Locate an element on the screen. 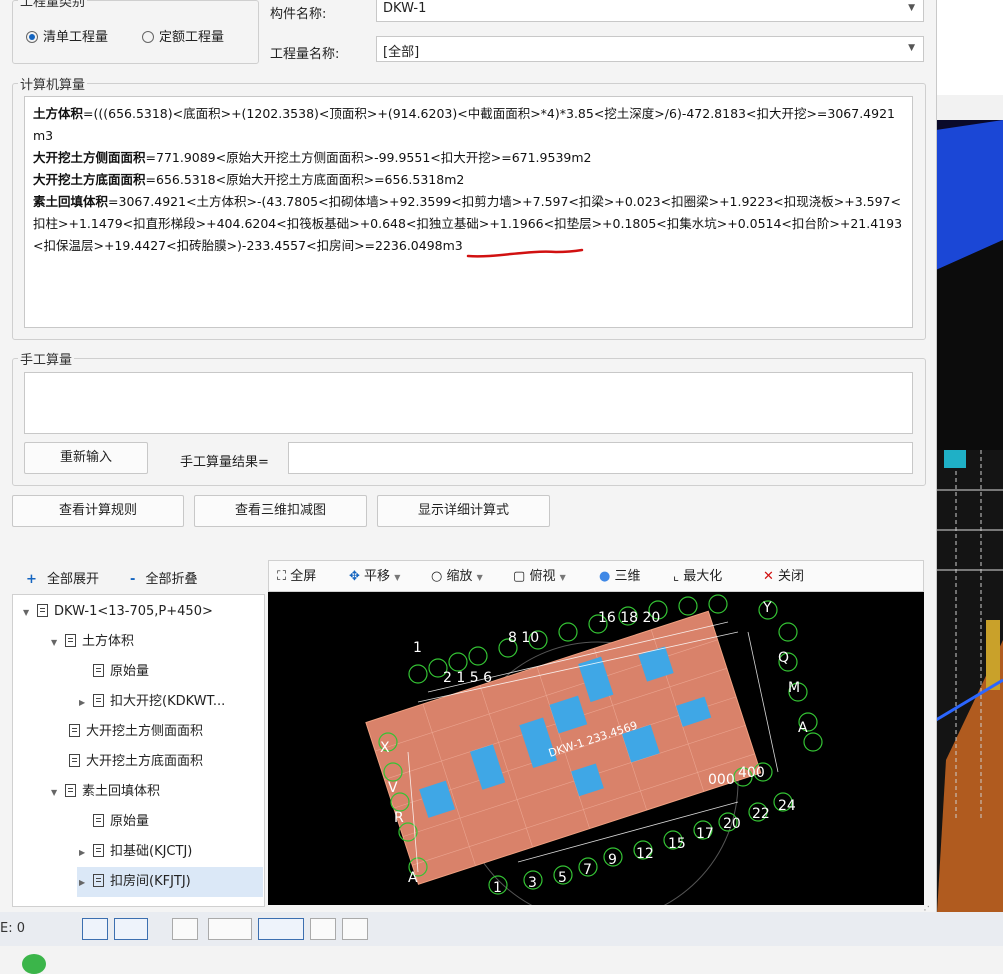  zoom-button: ○ 缩放 ▼ is located at coordinates (457, 577).